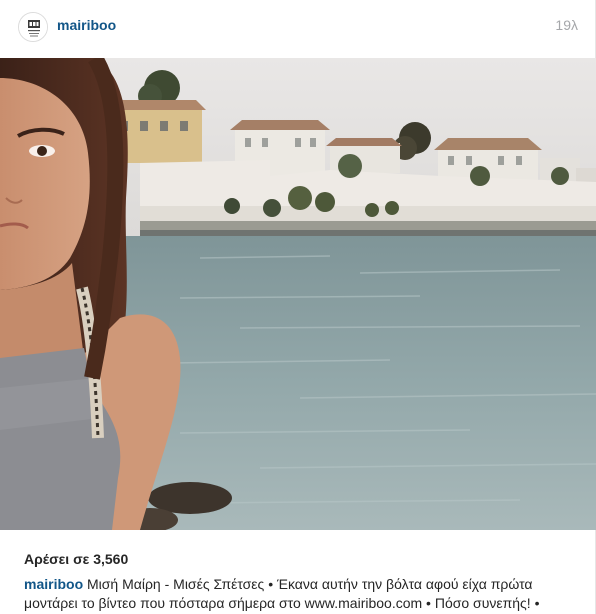 The image size is (596, 614). I want to click on post-timestamp: 19λ, so click(566, 25).